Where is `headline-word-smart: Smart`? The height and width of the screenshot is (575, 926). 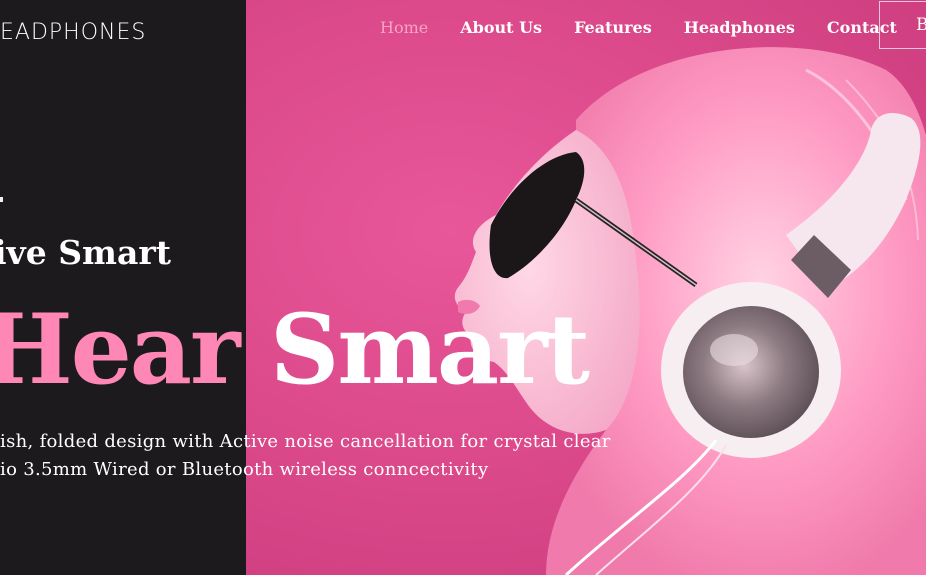 headline-word-smart: Smart is located at coordinates (429, 349).